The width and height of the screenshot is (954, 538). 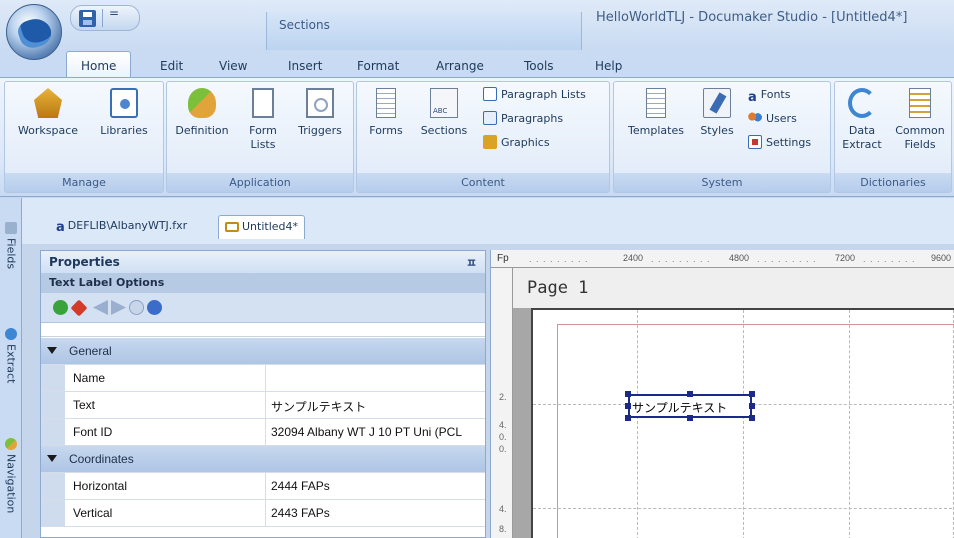 What do you see at coordinates (845, 258) in the screenshot?
I see `ruler-tick: 7200` at bounding box center [845, 258].